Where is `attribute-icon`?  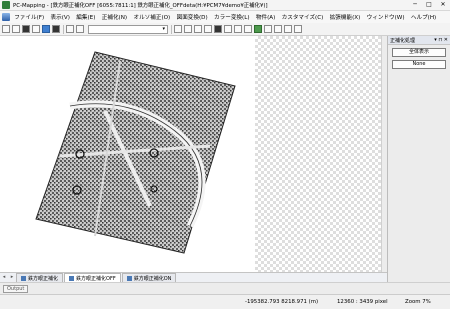
attribute-icon is located at coordinates (288, 29).